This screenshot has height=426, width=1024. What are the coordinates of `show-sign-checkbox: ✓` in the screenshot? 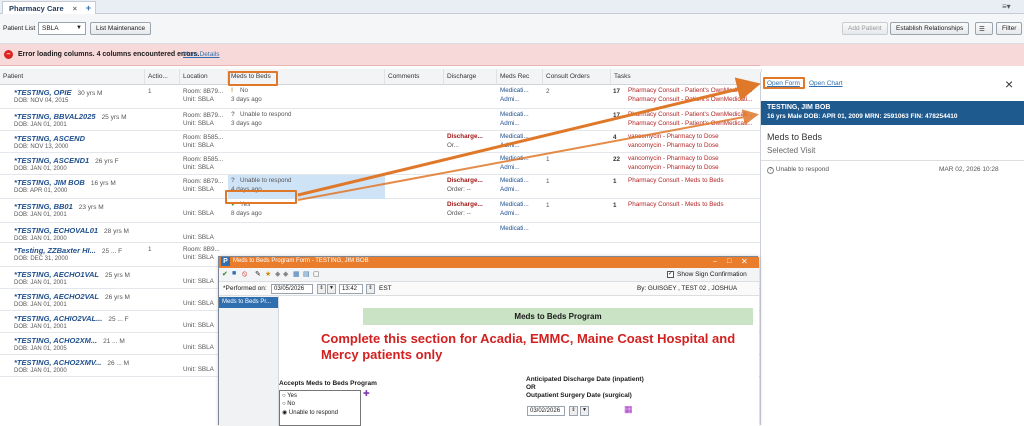 It's located at (670, 274).